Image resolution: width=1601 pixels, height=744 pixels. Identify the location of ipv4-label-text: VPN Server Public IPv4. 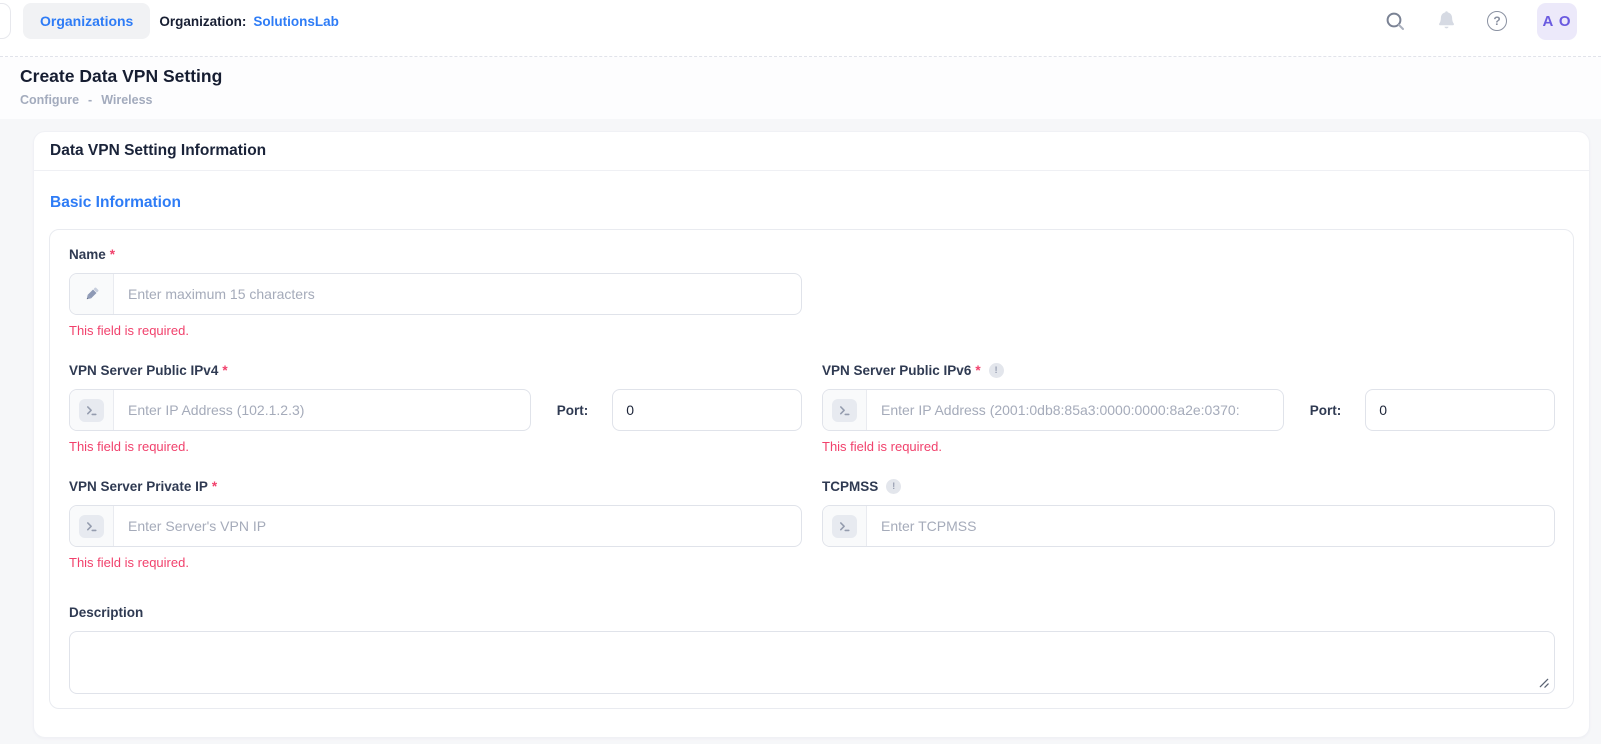
(144, 370).